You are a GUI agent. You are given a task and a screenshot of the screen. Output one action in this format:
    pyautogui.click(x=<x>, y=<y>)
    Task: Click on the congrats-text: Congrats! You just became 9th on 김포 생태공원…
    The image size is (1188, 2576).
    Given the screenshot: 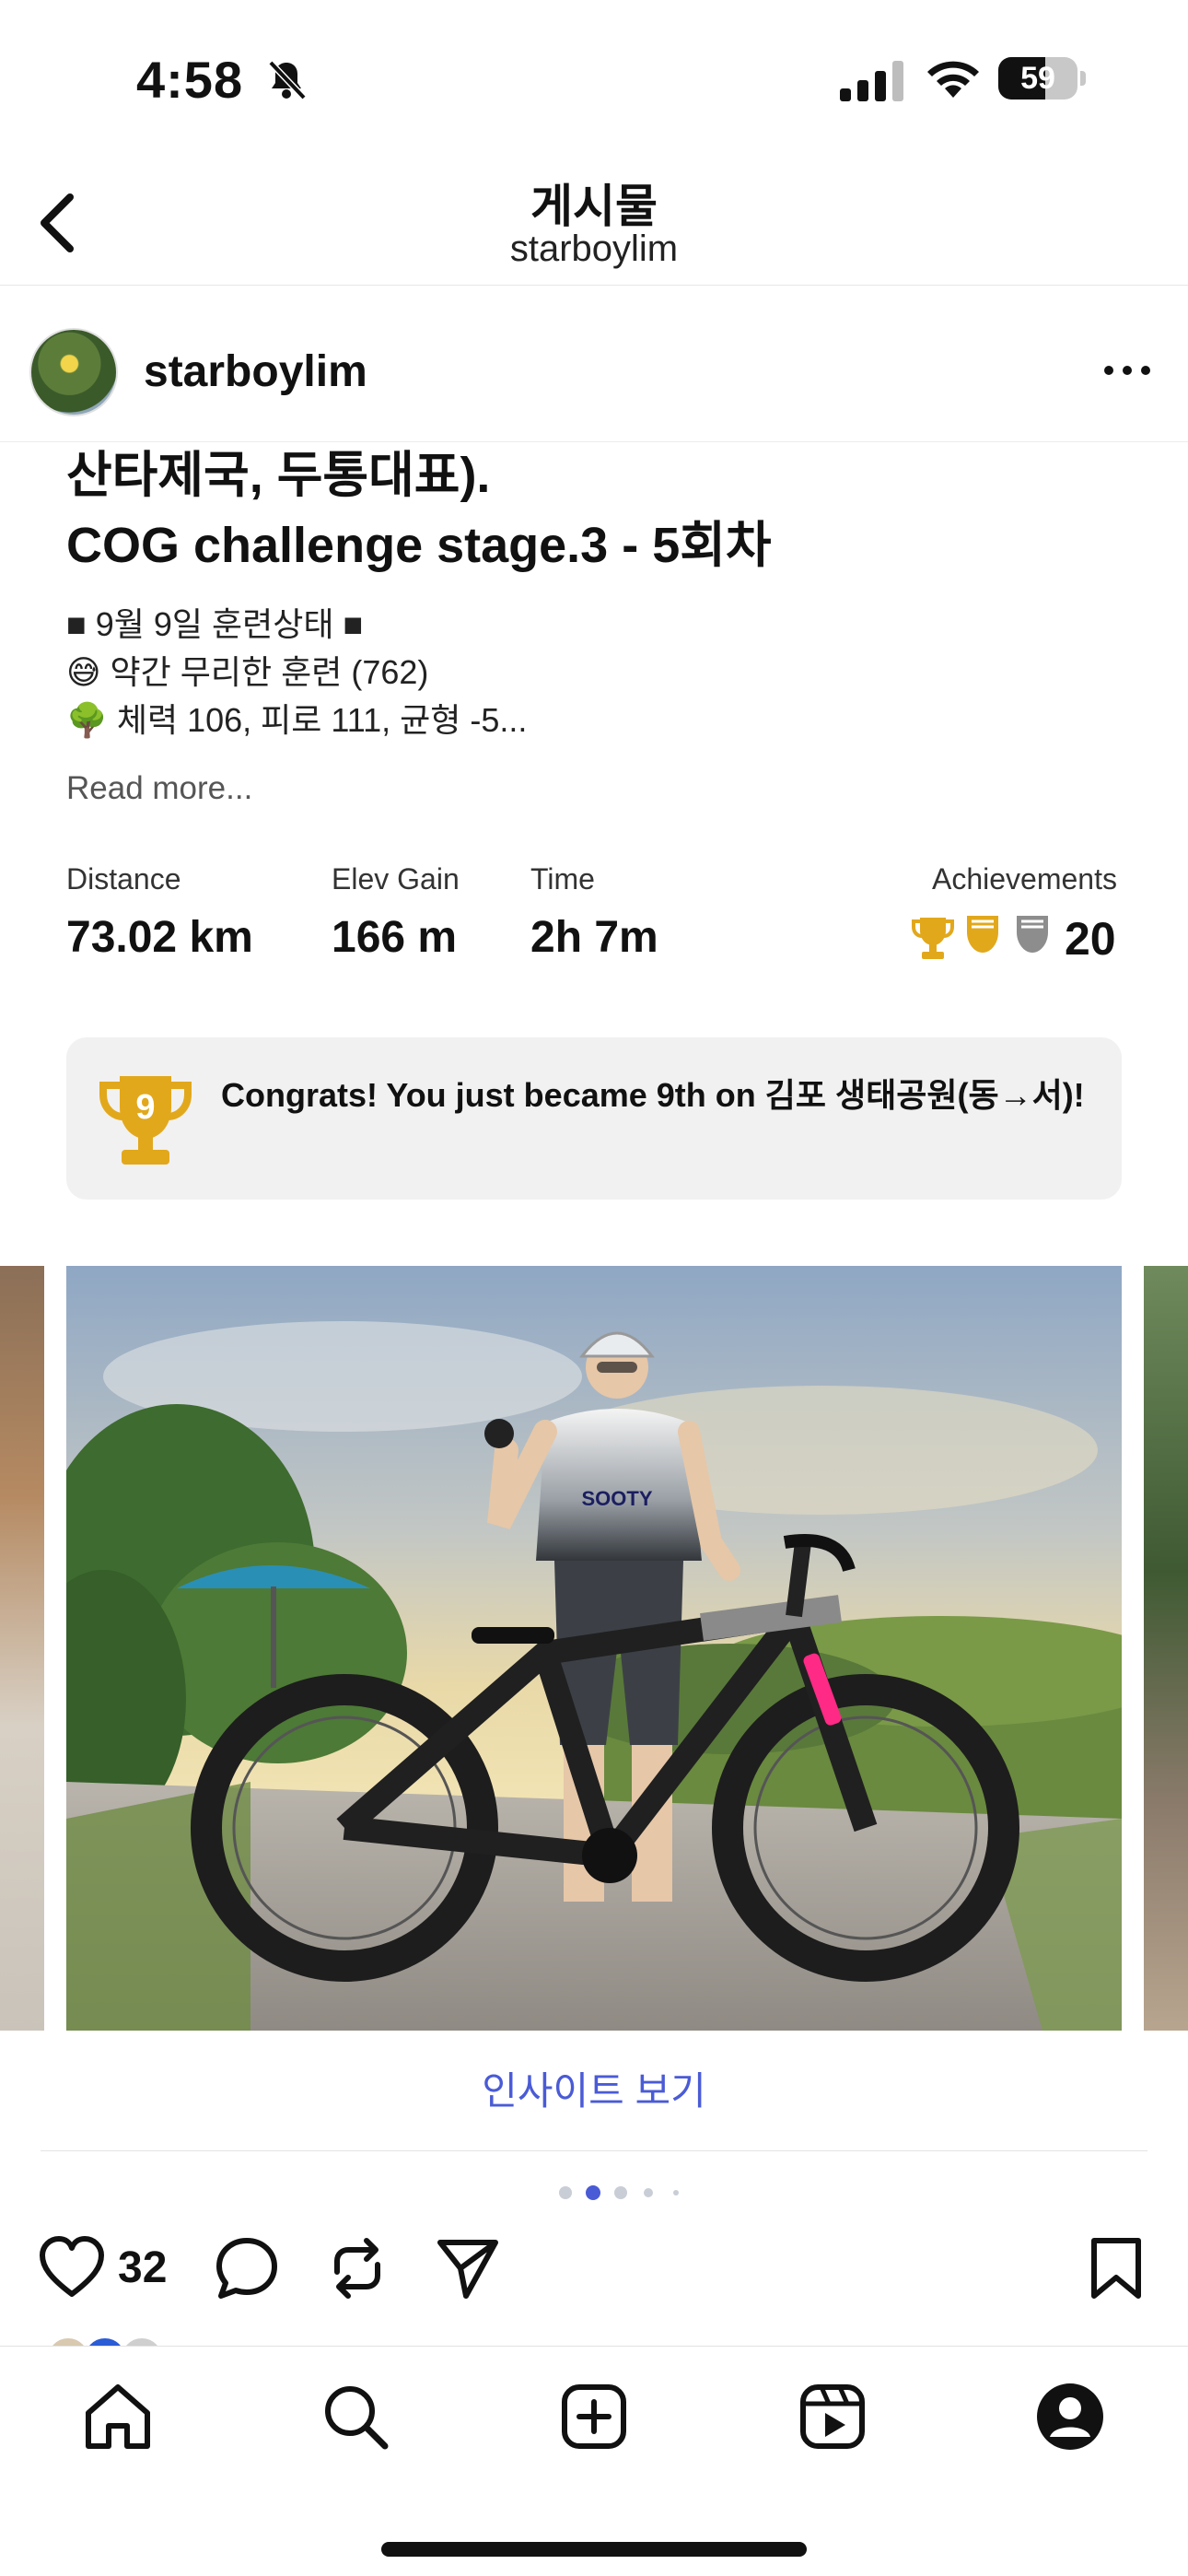 What is the action you would take?
    pyautogui.click(x=653, y=1095)
    